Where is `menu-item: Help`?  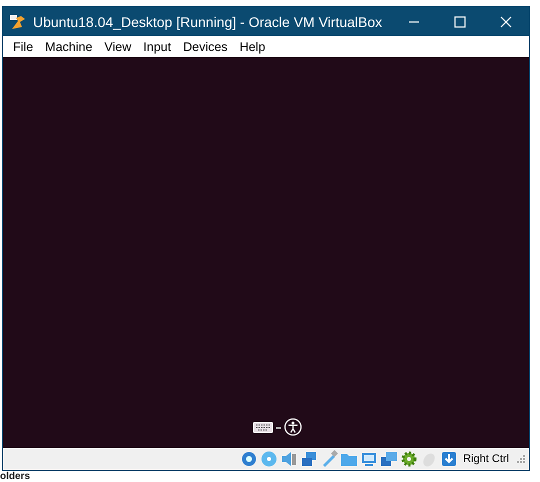
menu-item: Help is located at coordinates (253, 47).